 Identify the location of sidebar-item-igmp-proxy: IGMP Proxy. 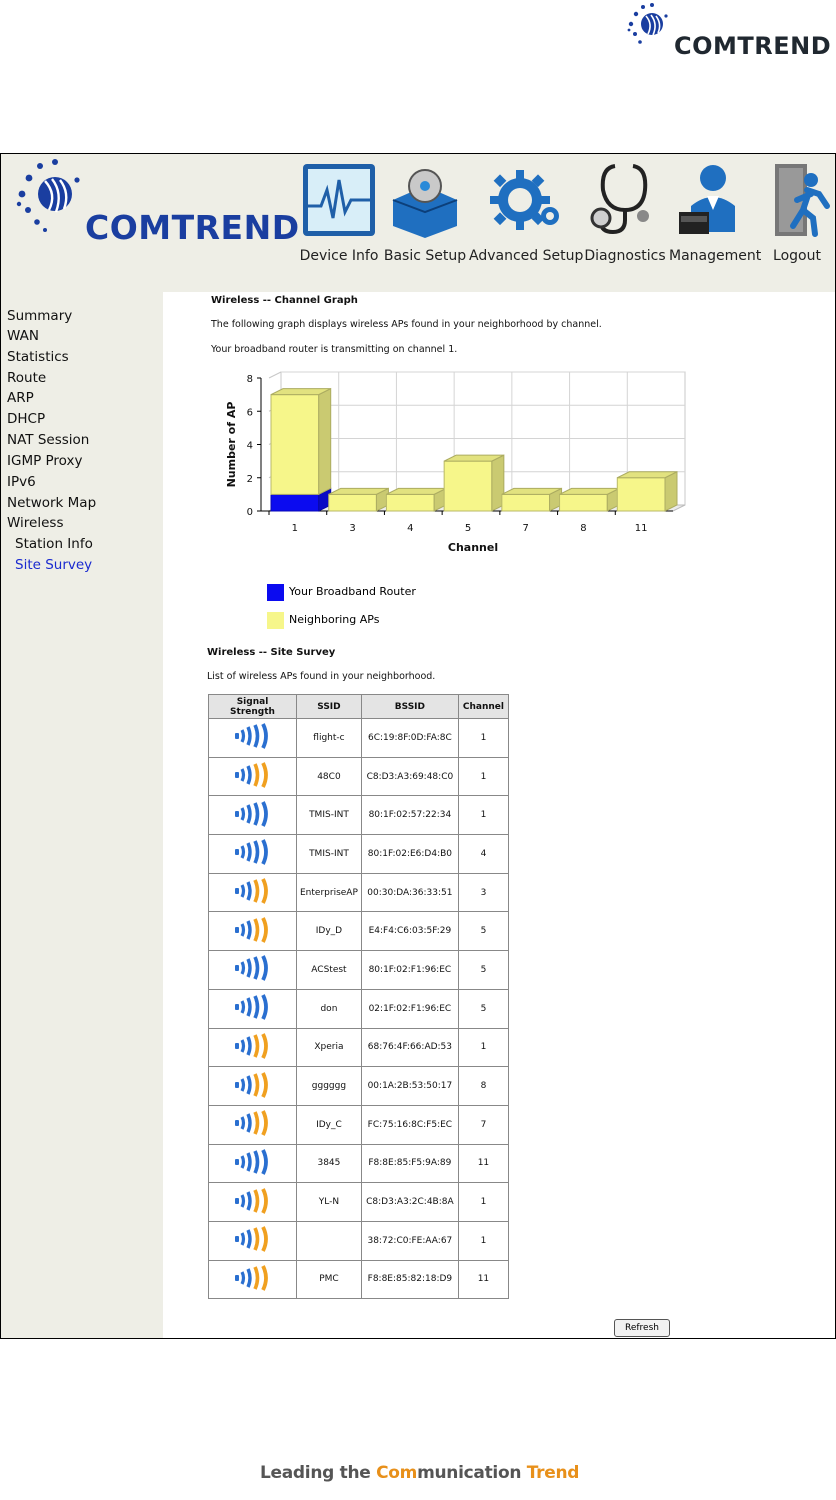
(45, 461).